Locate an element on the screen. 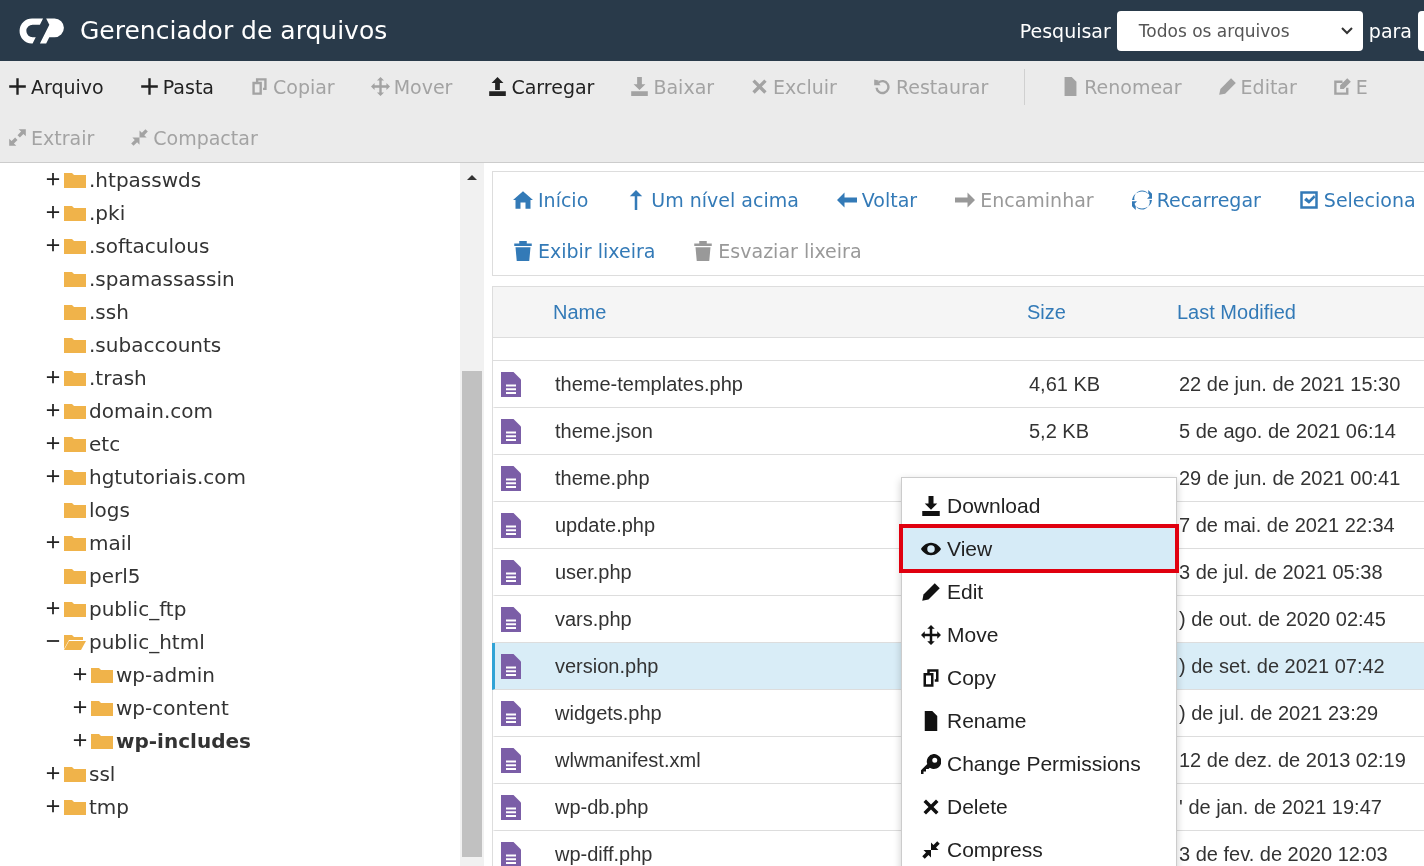  modified-date: 12 de dez. de 2013 02:19 is located at coordinates (1292, 759).